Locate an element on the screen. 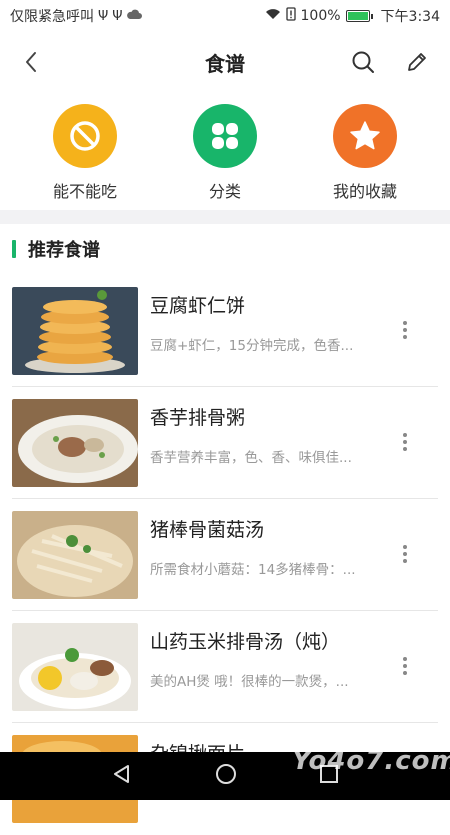  recipe-name: 香芋排骨粥 is located at coordinates (198, 418).